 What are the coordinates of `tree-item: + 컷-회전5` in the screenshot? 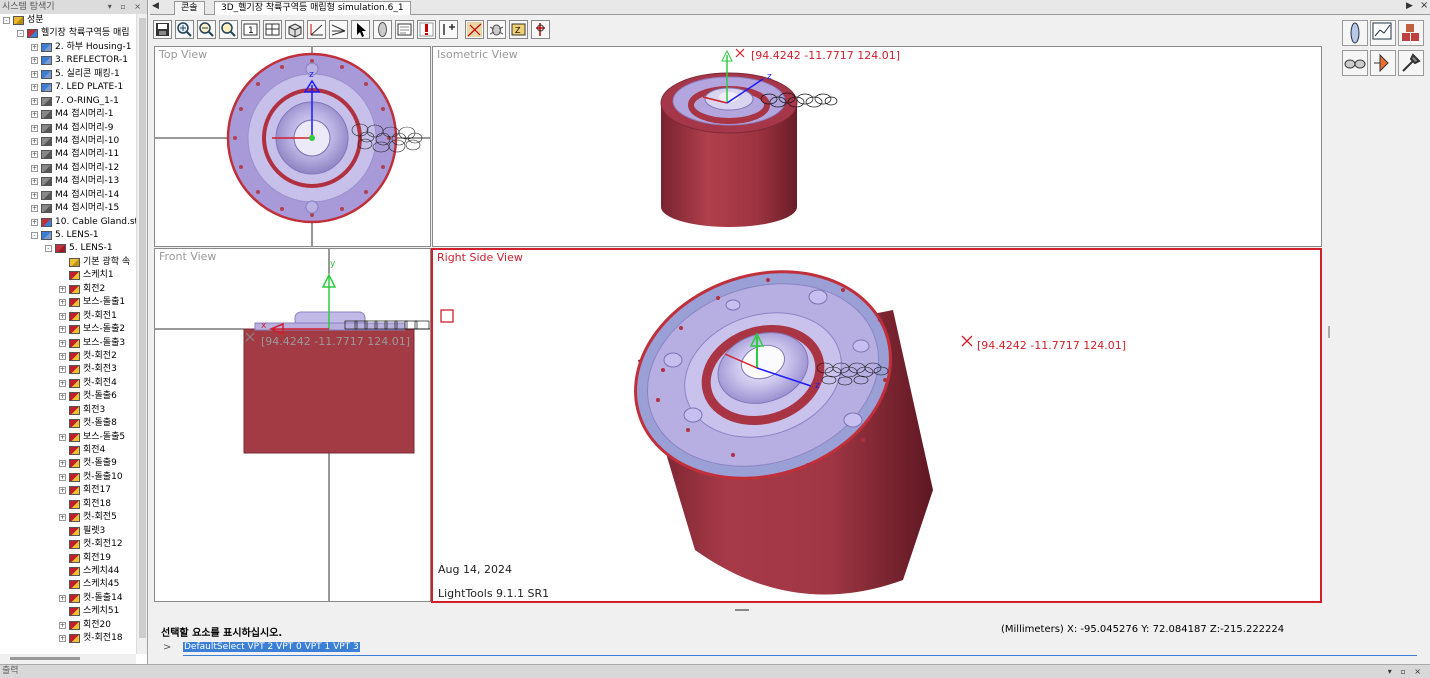 It's located at (68, 517).